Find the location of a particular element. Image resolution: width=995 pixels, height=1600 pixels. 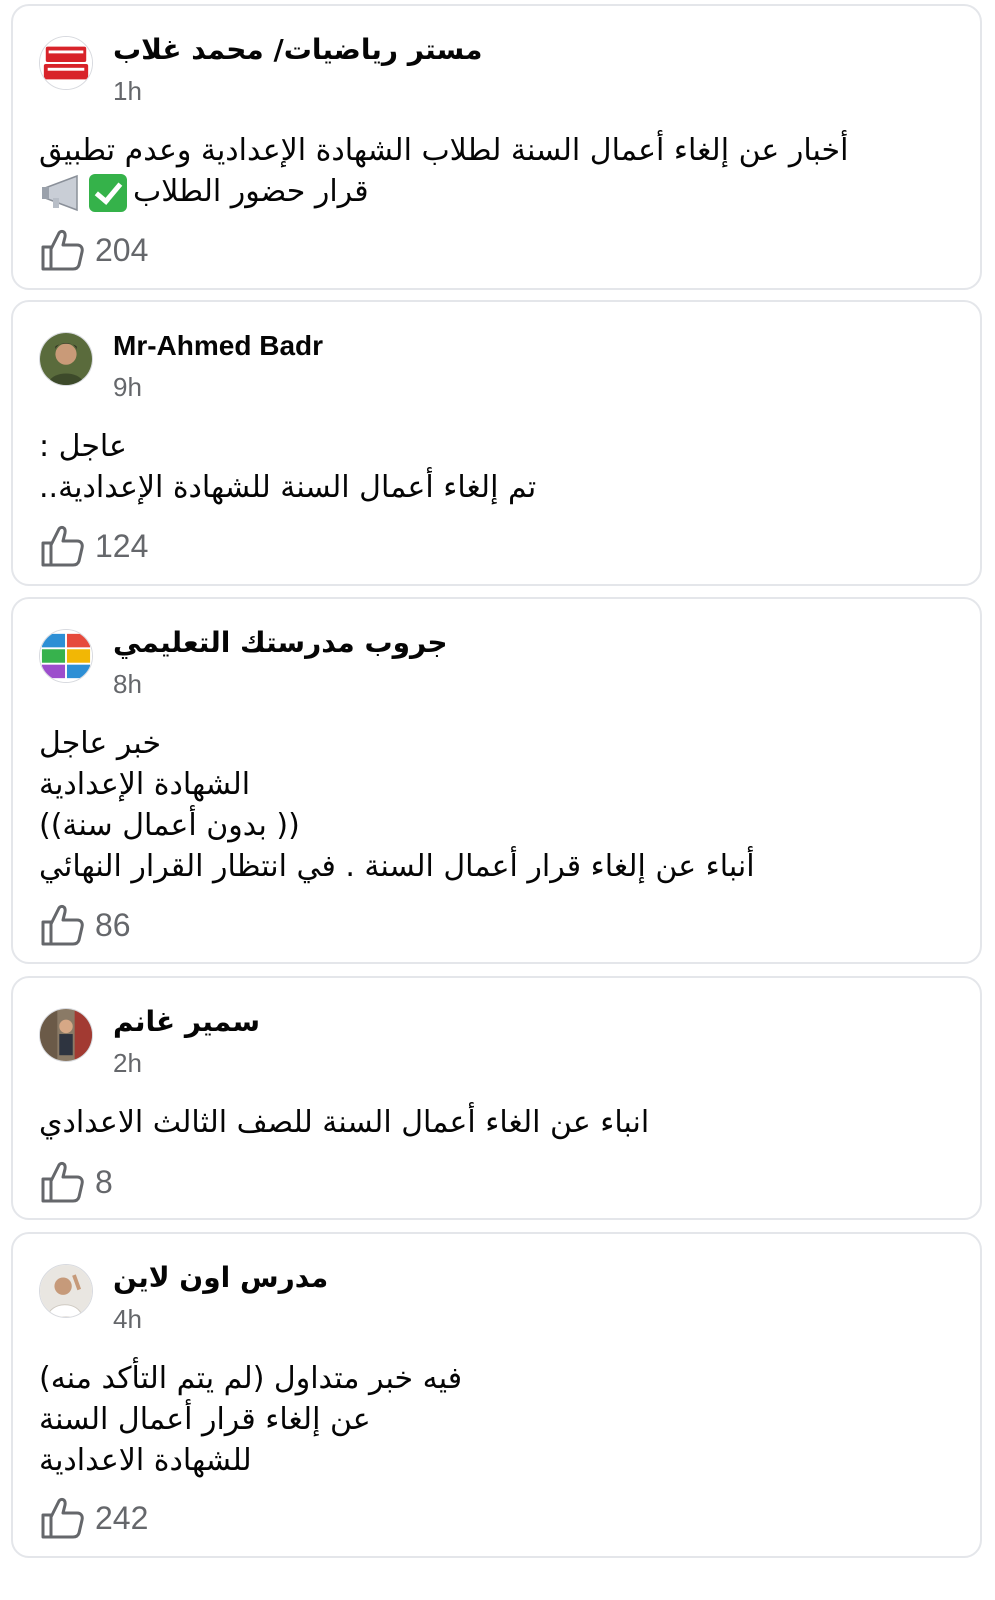

post-text-line: قرار حضور الطلاب is located at coordinates (443, 191).